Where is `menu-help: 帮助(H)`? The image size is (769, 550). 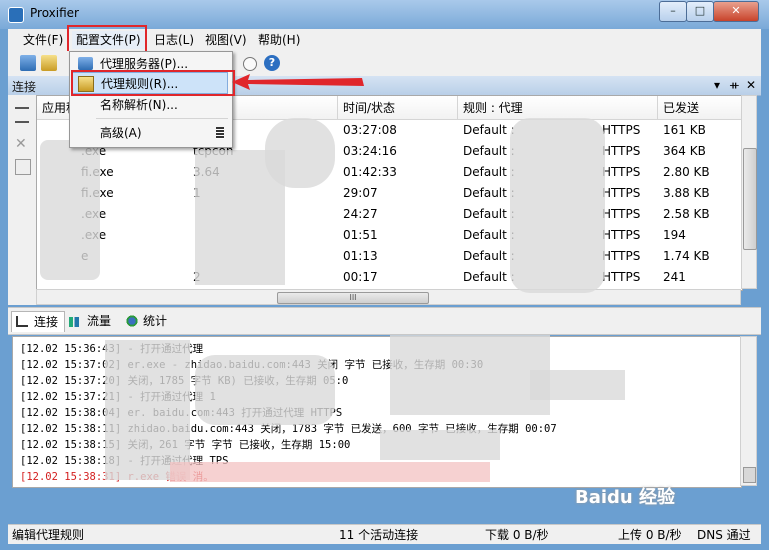 menu-help: 帮助(H) is located at coordinates (279, 40).